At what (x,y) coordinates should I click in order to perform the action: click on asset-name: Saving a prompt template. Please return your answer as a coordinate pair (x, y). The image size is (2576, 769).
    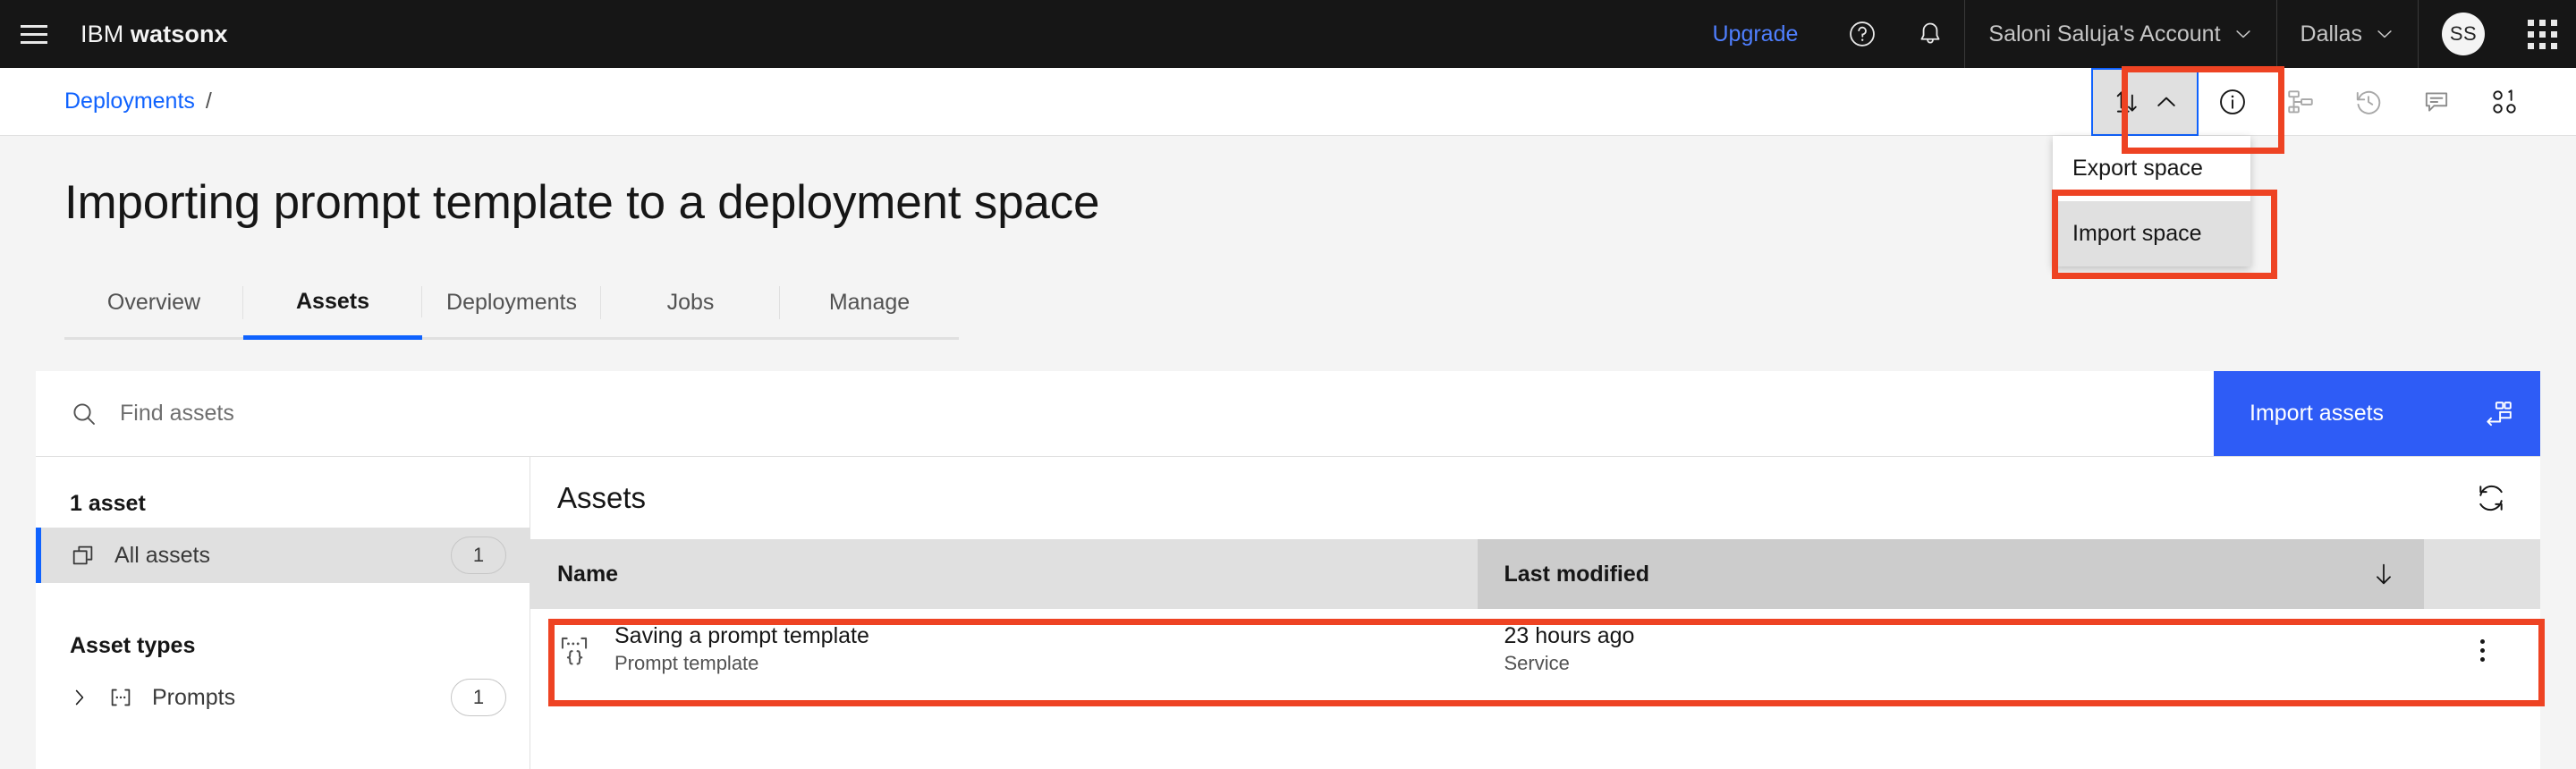
    Looking at the image, I should click on (741, 637).